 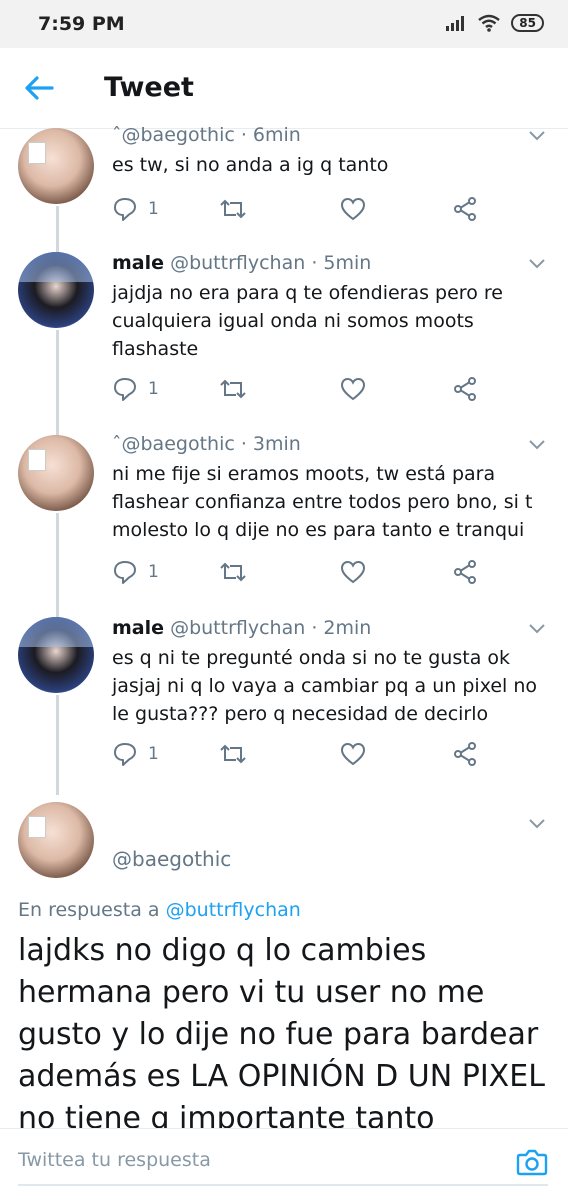 What do you see at coordinates (341, 263) in the screenshot?
I see `tweet-time: · 5min` at bounding box center [341, 263].